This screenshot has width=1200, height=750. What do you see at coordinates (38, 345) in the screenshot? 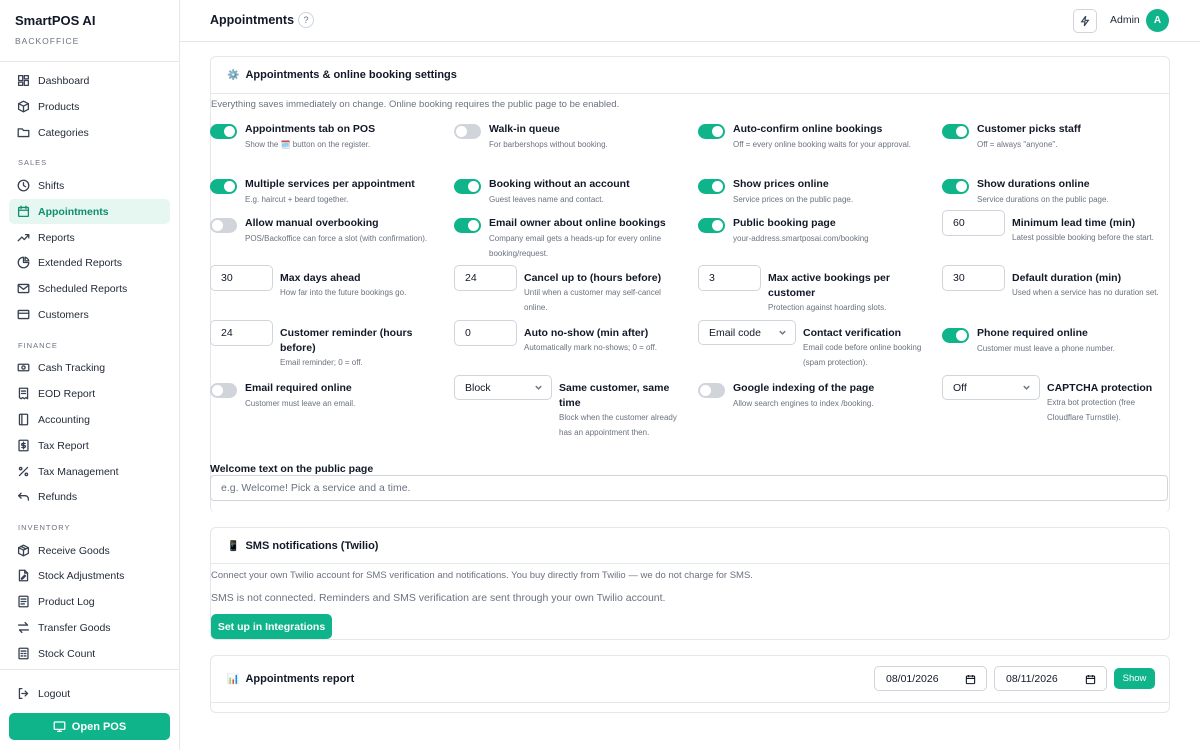
I see `section-finance: FINANCE` at bounding box center [38, 345].